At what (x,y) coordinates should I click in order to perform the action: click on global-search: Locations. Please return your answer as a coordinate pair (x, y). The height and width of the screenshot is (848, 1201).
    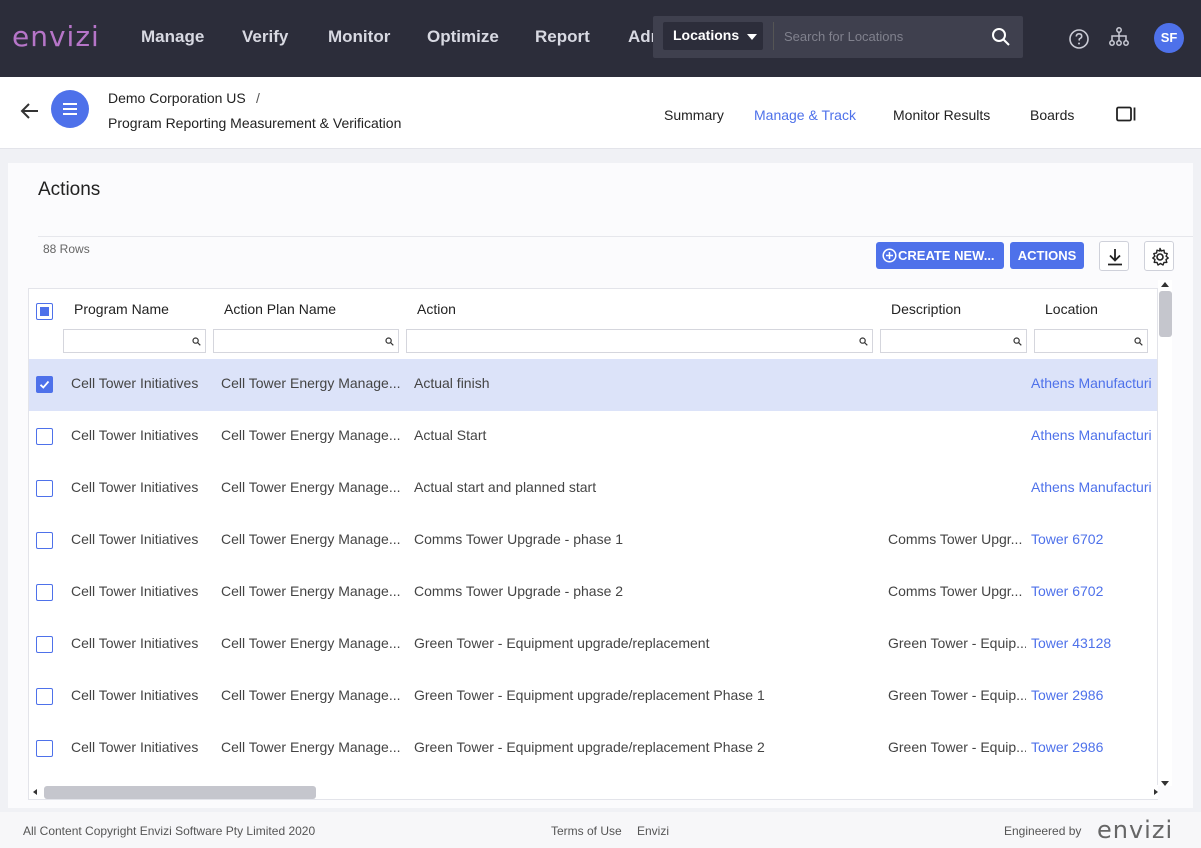
    Looking at the image, I should click on (838, 37).